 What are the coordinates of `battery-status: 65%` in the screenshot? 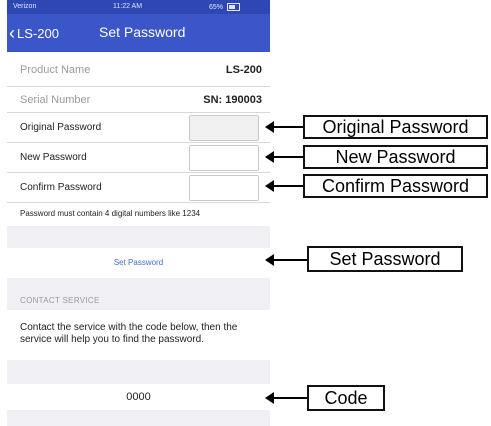 It's located at (224, 7).